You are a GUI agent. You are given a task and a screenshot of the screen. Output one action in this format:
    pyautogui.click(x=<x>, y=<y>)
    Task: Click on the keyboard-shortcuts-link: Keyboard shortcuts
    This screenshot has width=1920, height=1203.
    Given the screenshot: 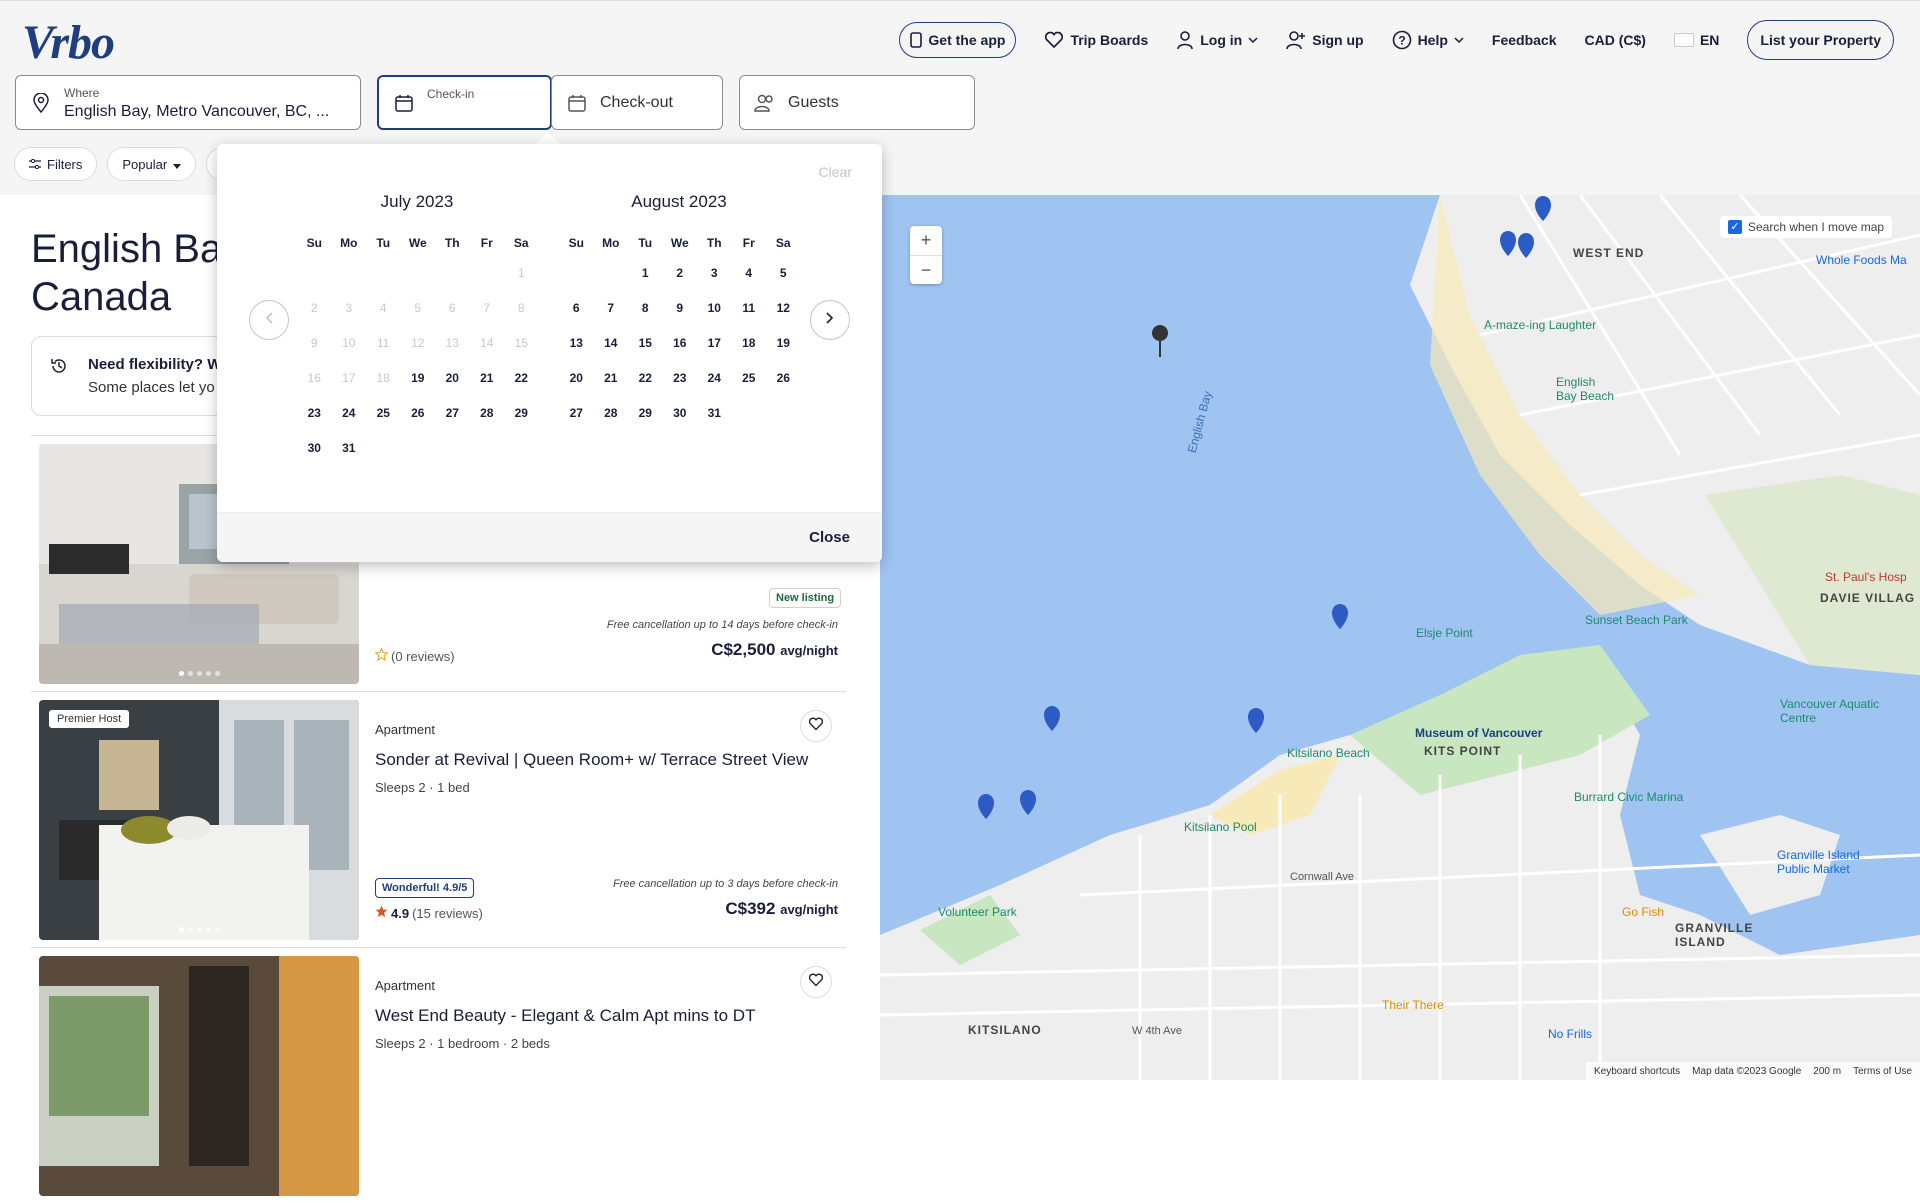 What is the action you would take?
    pyautogui.click(x=1637, y=1071)
    